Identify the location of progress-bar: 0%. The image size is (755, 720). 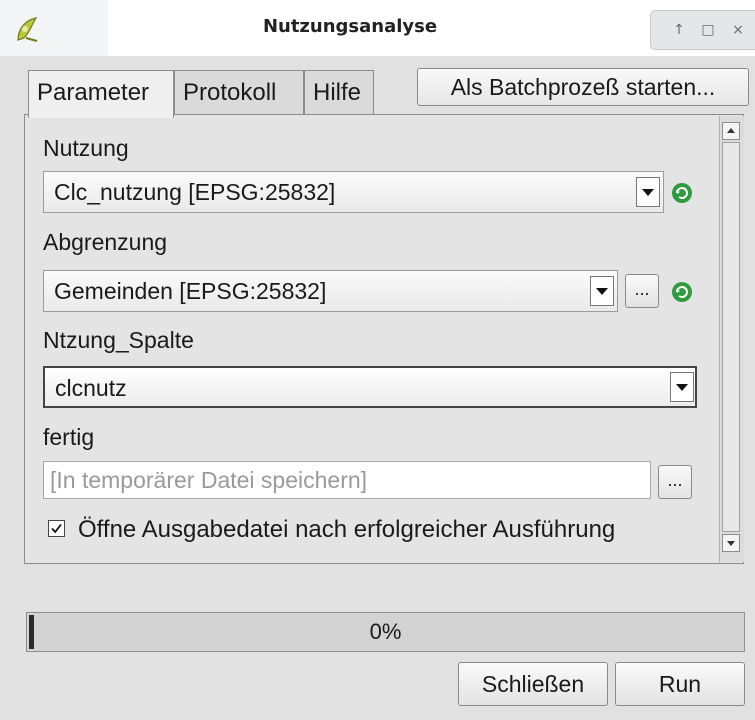
(385, 632).